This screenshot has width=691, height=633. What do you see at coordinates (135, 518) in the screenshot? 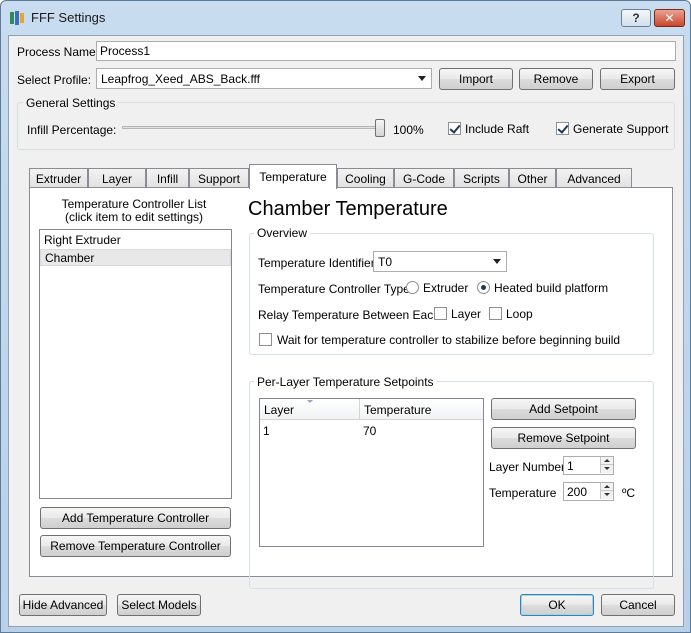
I see `add-temperature-controller-button: Add Temperature Controller` at bounding box center [135, 518].